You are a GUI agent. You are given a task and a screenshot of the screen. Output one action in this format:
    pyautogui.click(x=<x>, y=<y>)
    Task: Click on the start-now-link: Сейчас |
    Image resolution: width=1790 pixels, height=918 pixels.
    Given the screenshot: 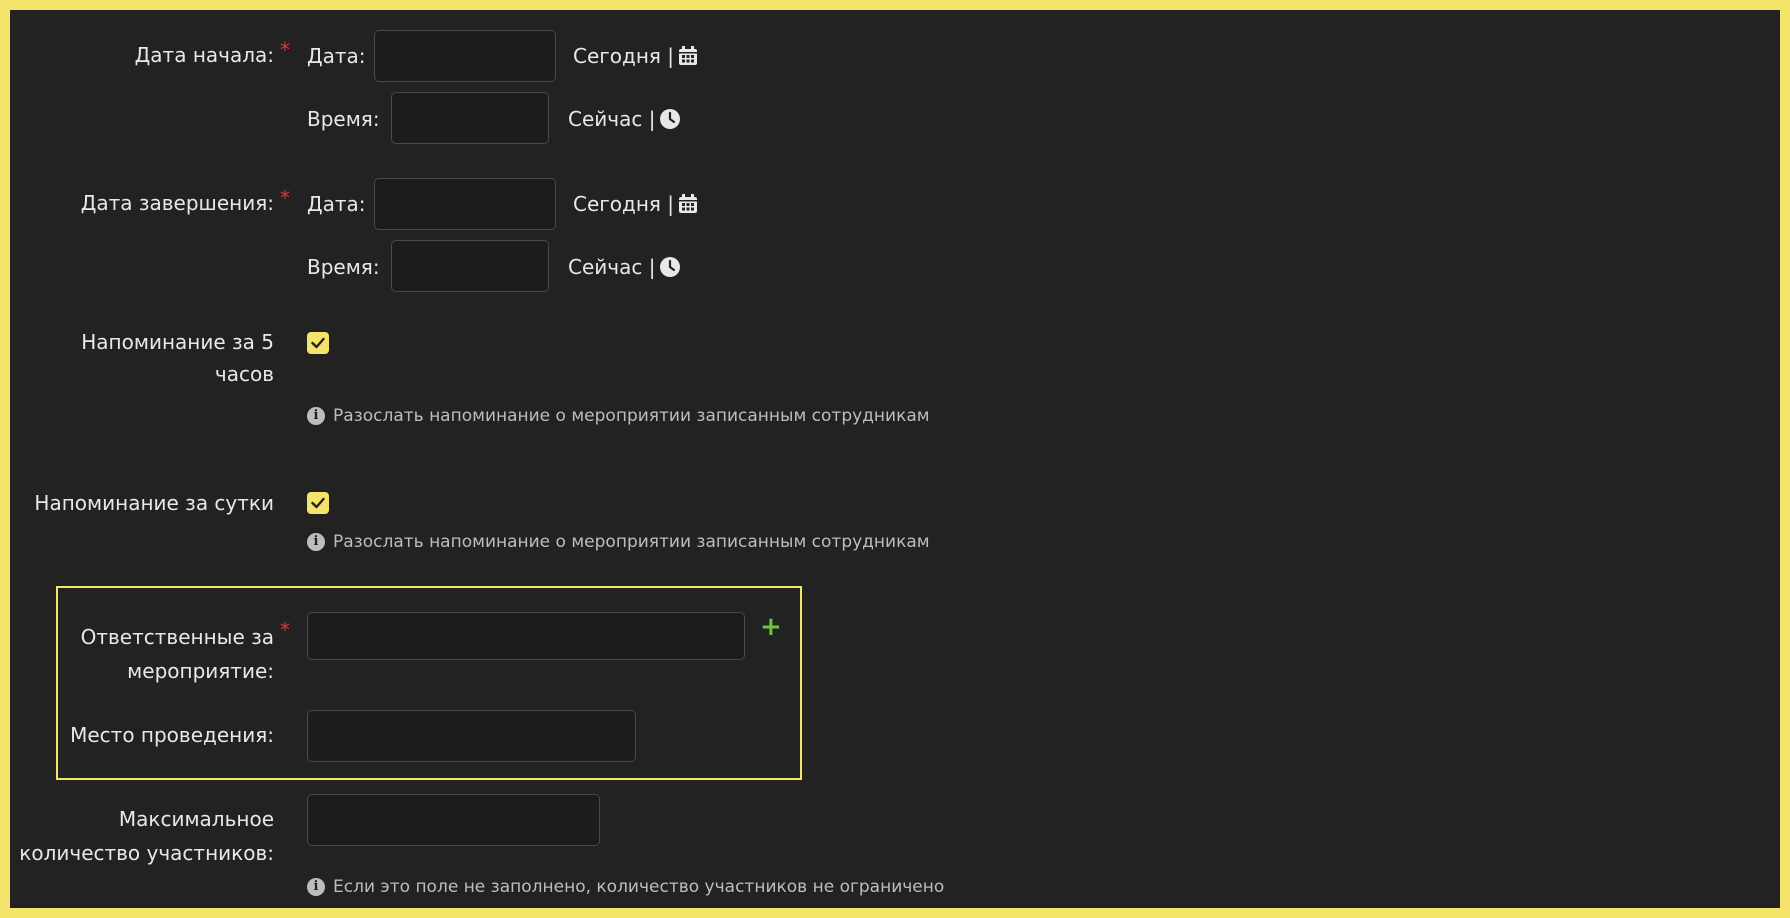 What is the action you would take?
    pyautogui.click(x=624, y=119)
    